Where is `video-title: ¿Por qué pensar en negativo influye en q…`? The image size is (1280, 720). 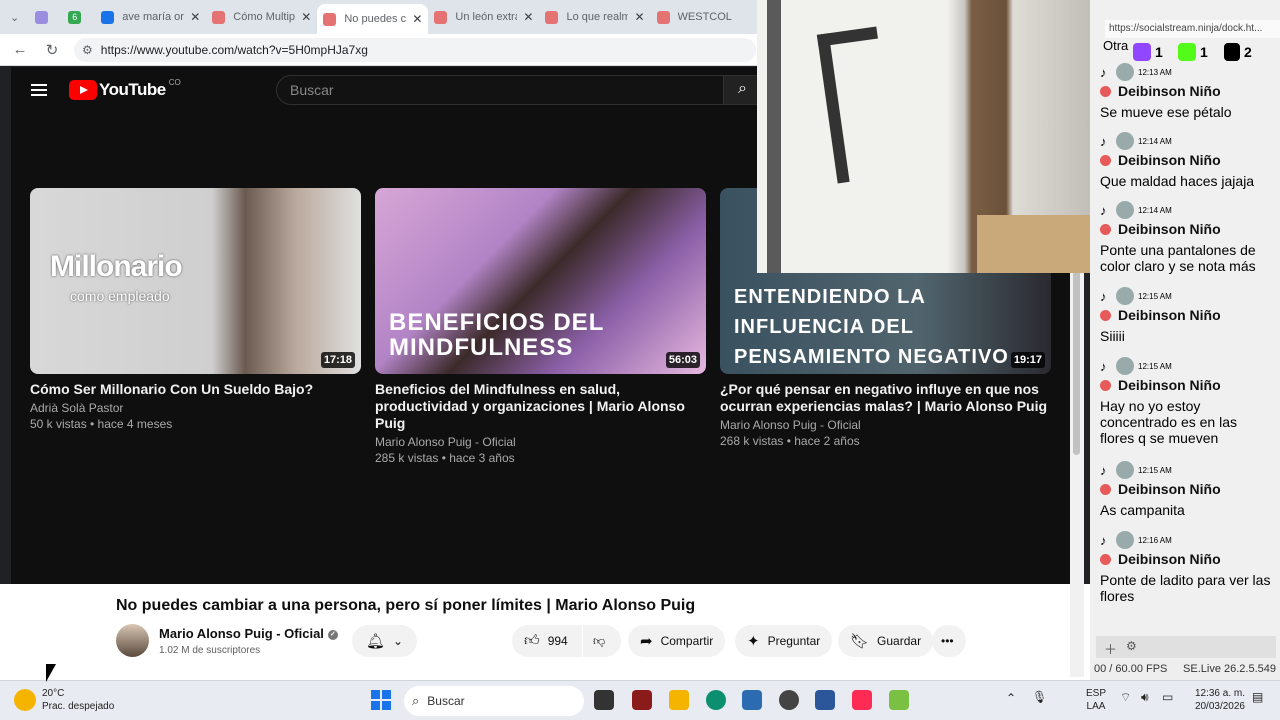 video-title: ¿Por qué pensar en negativo influye en q… is located at coordinates (885, 398).